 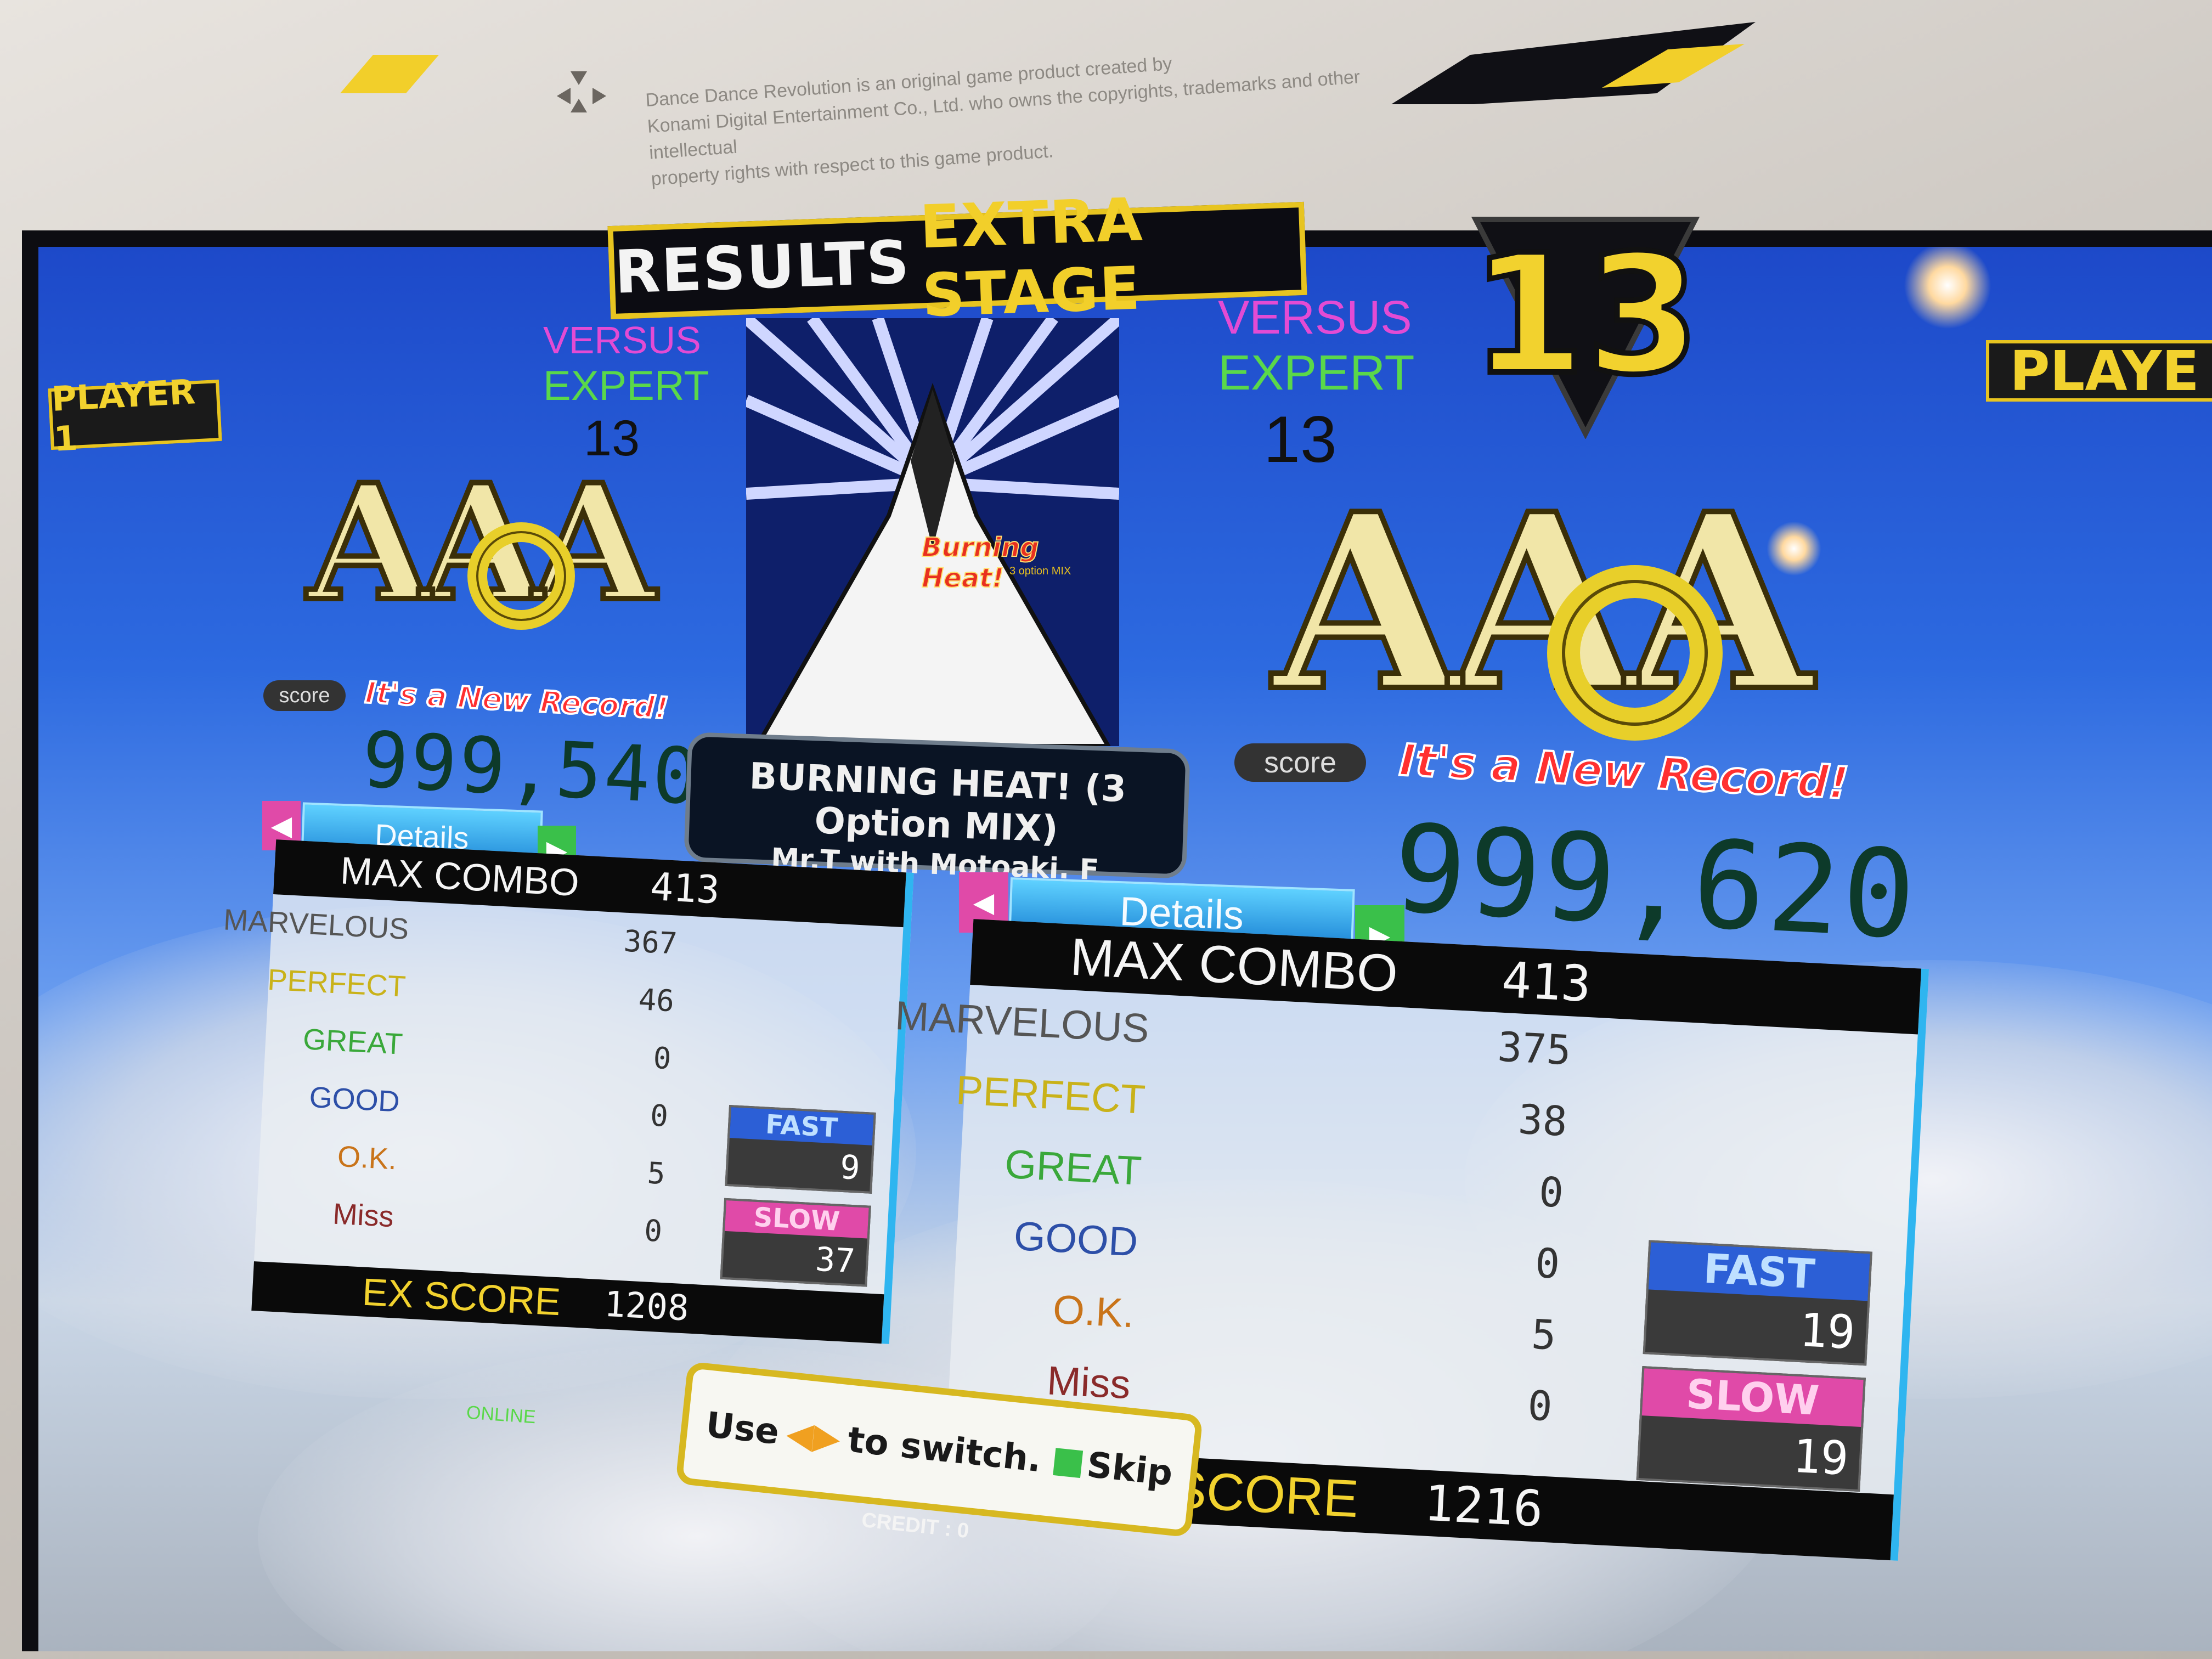 I want to click on p1-ex-score-label: EX SCORE, so click(x=461, y=1297).